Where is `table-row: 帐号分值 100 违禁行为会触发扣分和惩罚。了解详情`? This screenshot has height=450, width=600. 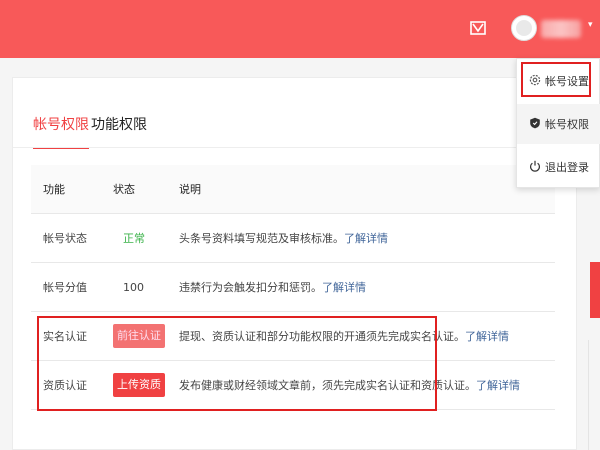 table-row: 帐号分值 100 违禁行为会触发扣分和惩罚。了解详情 is located at coordinates (293, 287).